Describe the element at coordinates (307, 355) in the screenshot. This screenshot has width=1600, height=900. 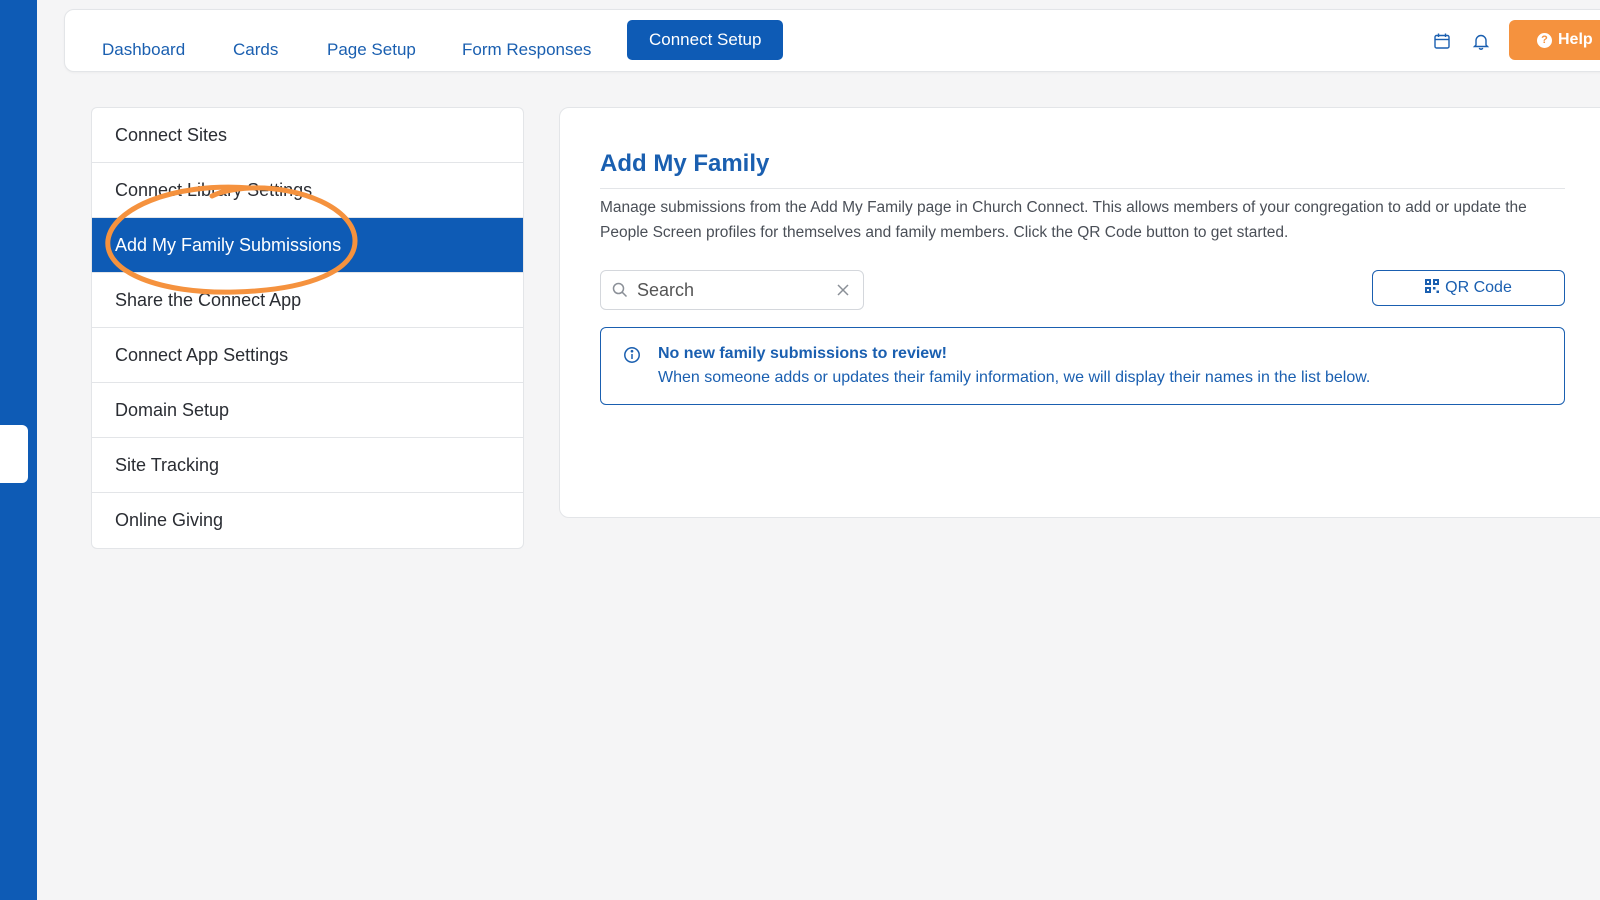
I see `sidebar-item-connect-app-settings: Connect App Settings` at that location.